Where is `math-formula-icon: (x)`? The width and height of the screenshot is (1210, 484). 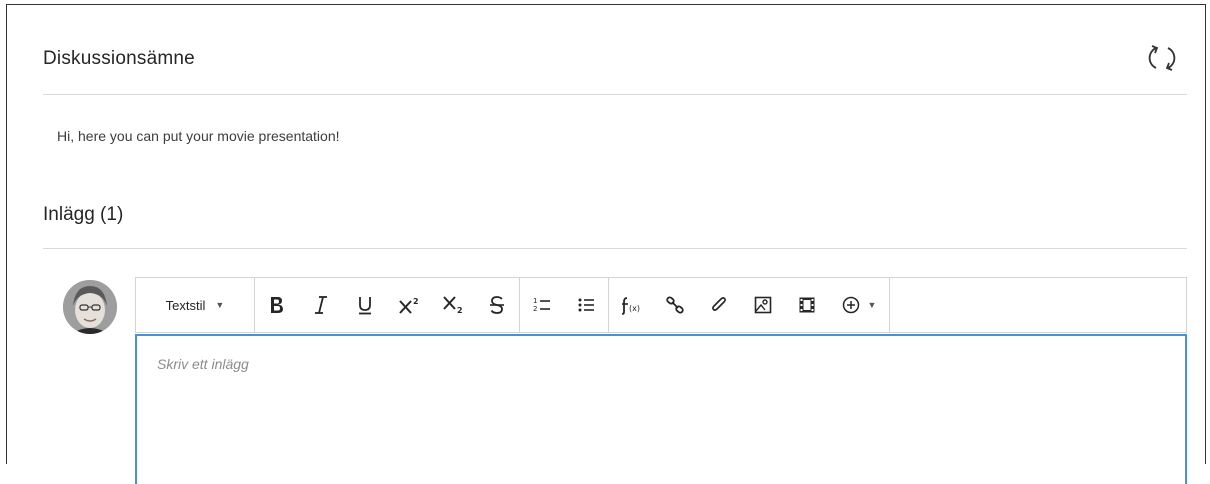 math-formula-icon: (x) is located at coordinates (630, 306).